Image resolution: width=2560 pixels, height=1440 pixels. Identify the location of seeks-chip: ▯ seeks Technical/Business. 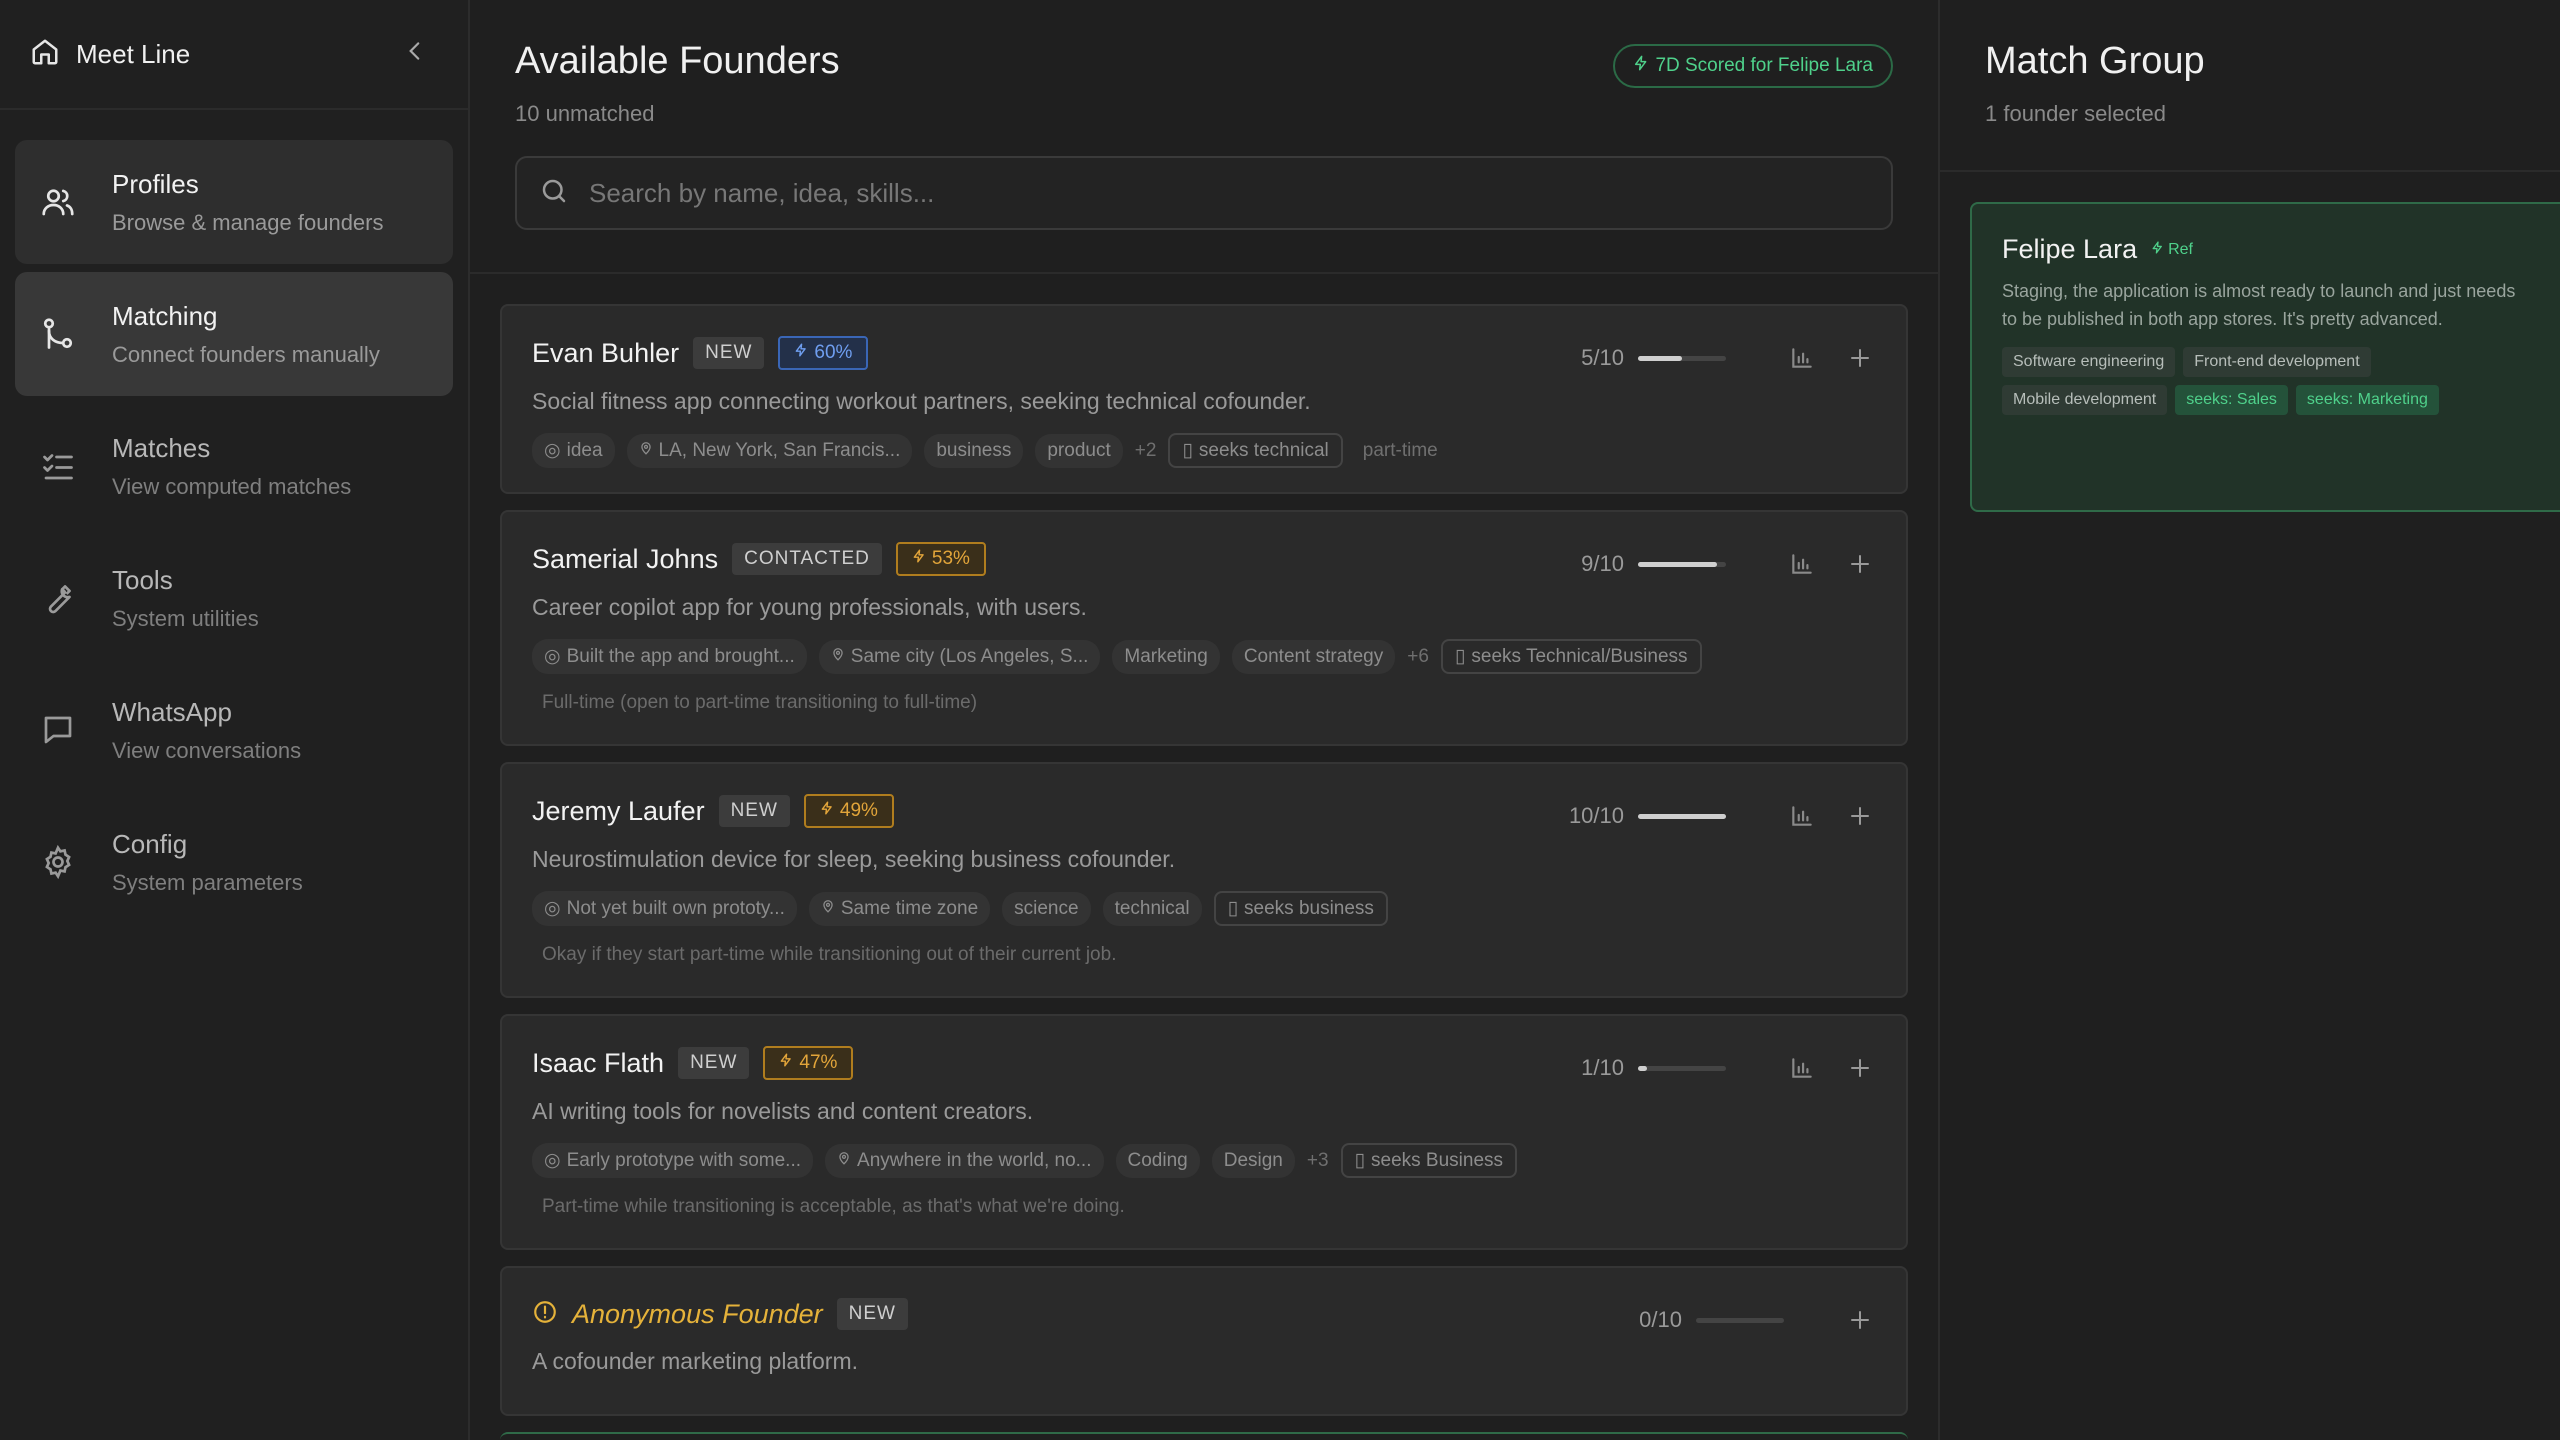
(1571, 656).